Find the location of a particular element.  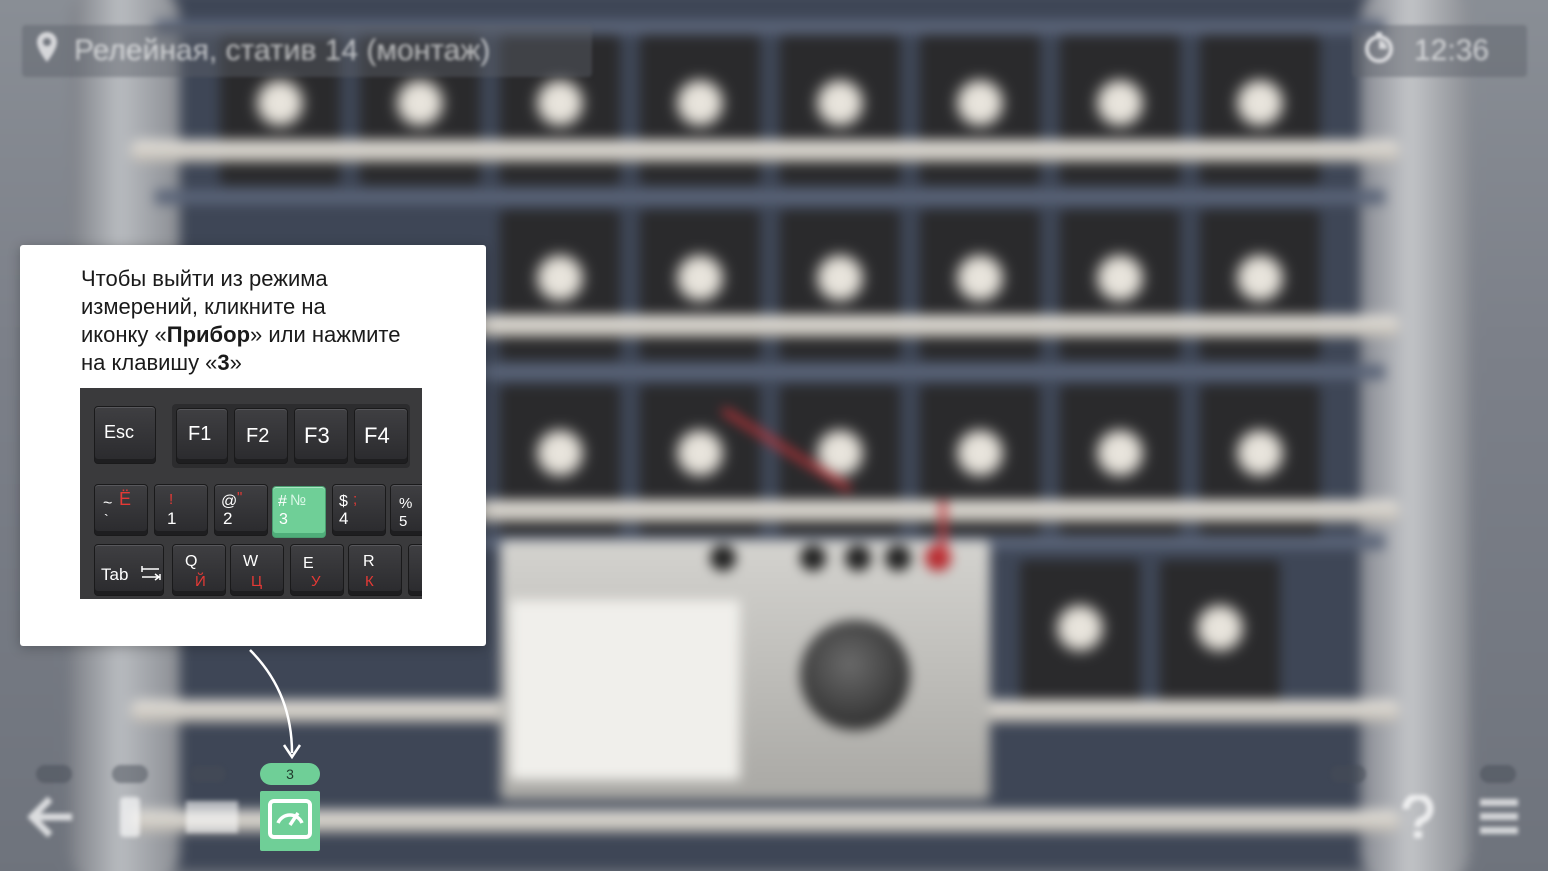

instrument-hotkey-badge: 3 is located at coordinates (290, 774).